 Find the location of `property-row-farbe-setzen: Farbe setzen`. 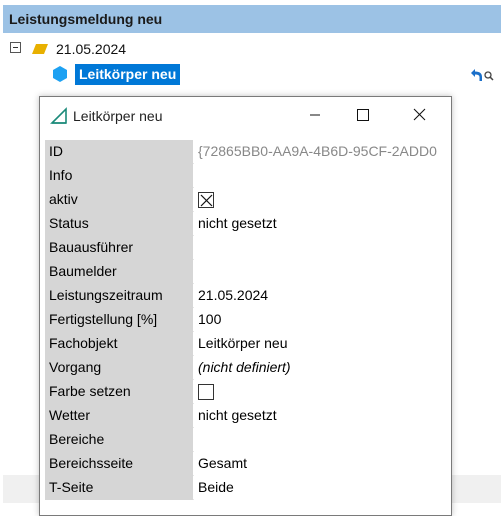

property-row-farbe-setzen: Farbe setzen is located at coordinates (246, 392).